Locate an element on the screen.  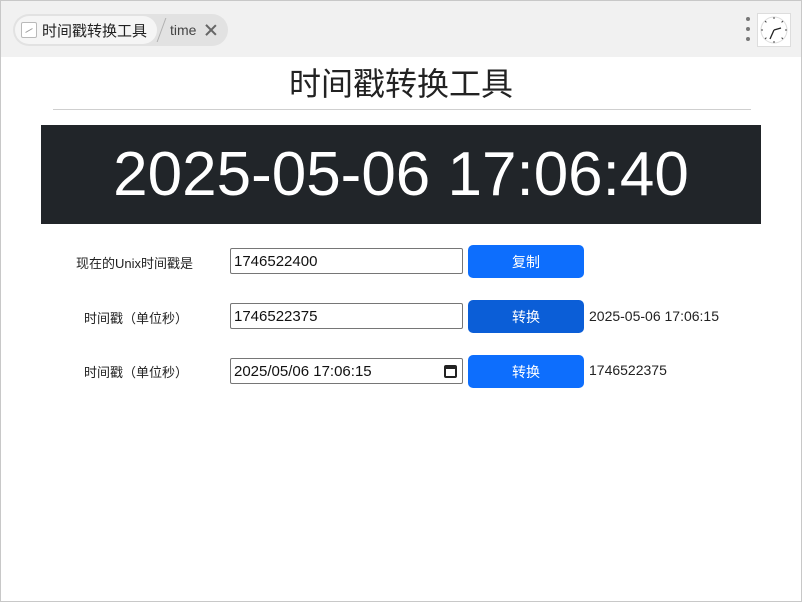
copy-button: 复制 is located at coordinates (526, 261).